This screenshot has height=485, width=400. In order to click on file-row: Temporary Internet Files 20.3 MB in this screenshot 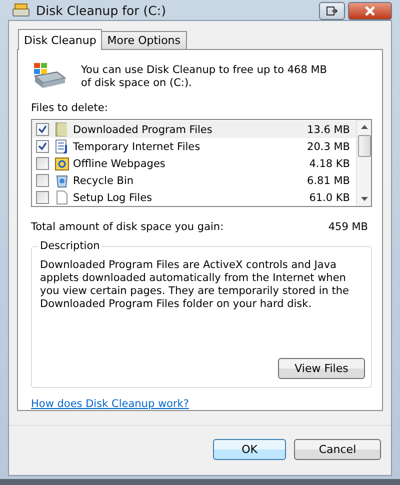, I will do `click(194, 146)`.